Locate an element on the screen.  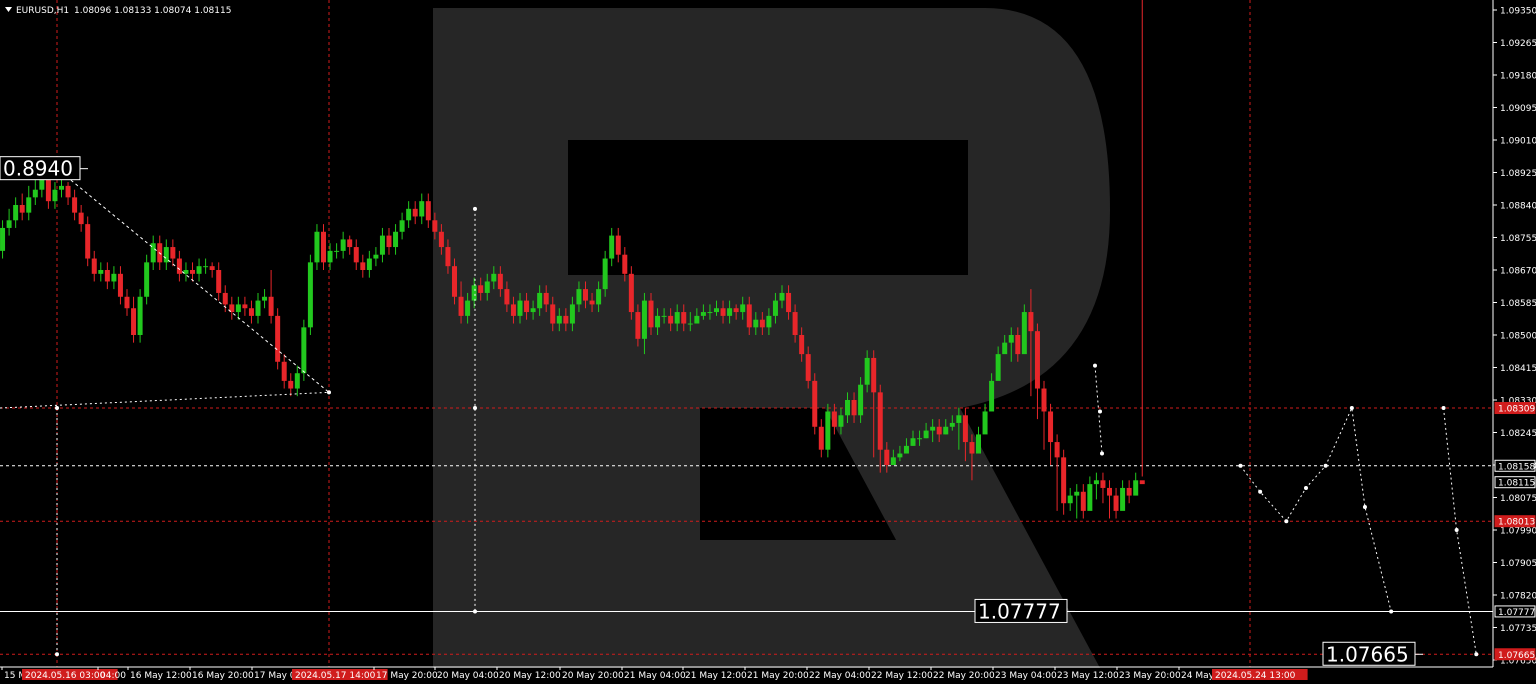
time-tick-label: 22 May 12:00 is located at coordinates (902, 676).